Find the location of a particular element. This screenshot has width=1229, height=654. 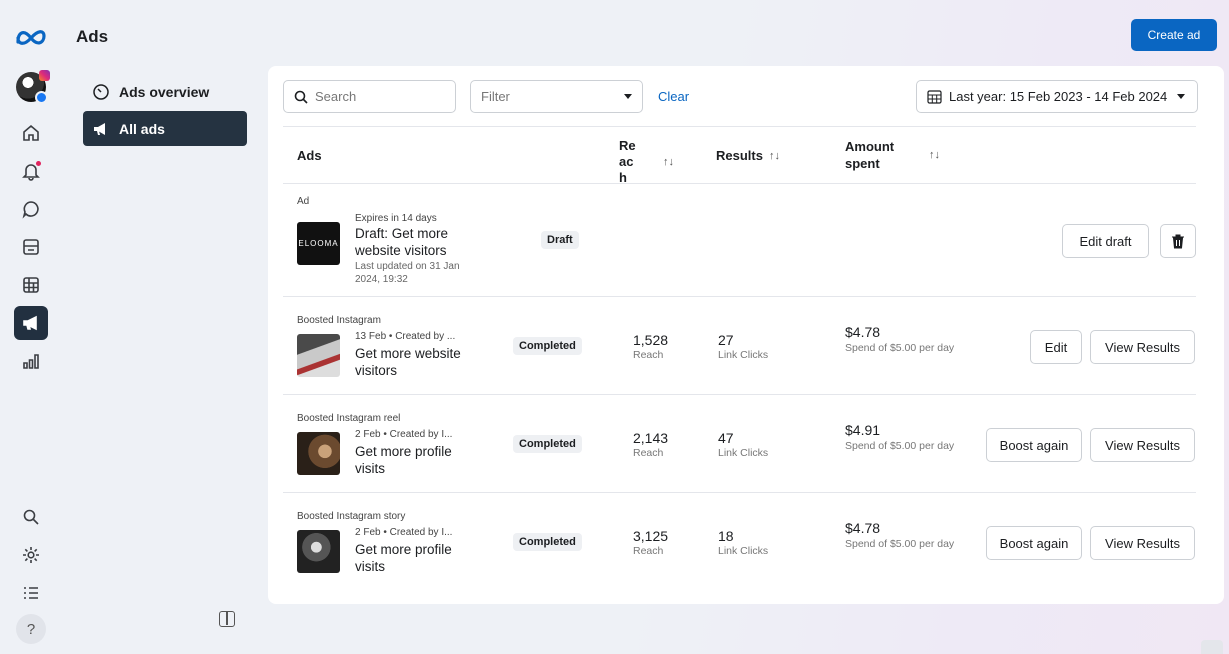

all-tools-nav is located at coordinates (31, 593).